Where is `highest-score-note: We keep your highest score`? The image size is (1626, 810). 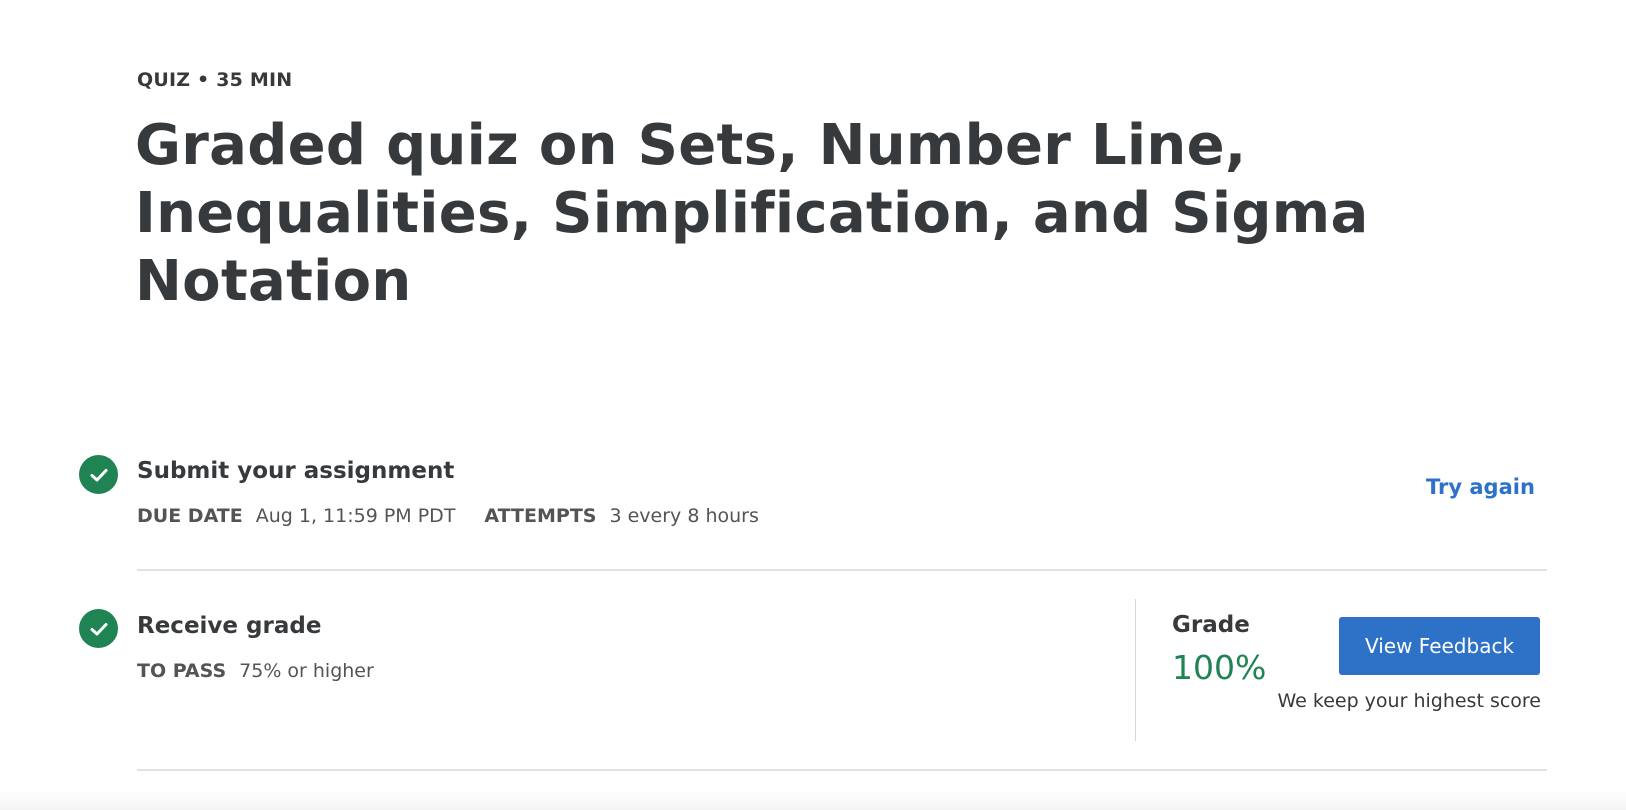
highest-score-note: We keep your highest score is located at coordinates (1409, 701).